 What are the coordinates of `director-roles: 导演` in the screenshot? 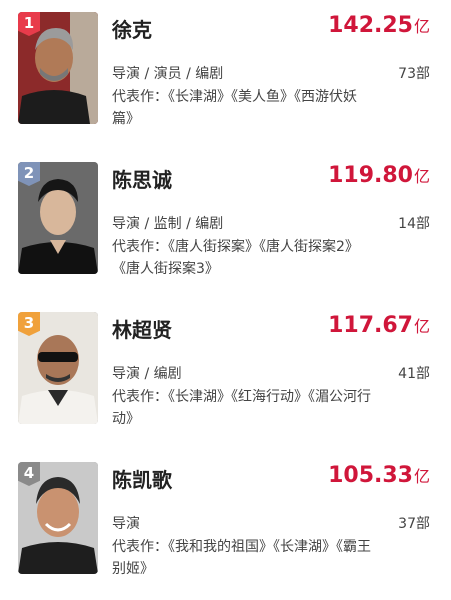 It's located at (126, 524).